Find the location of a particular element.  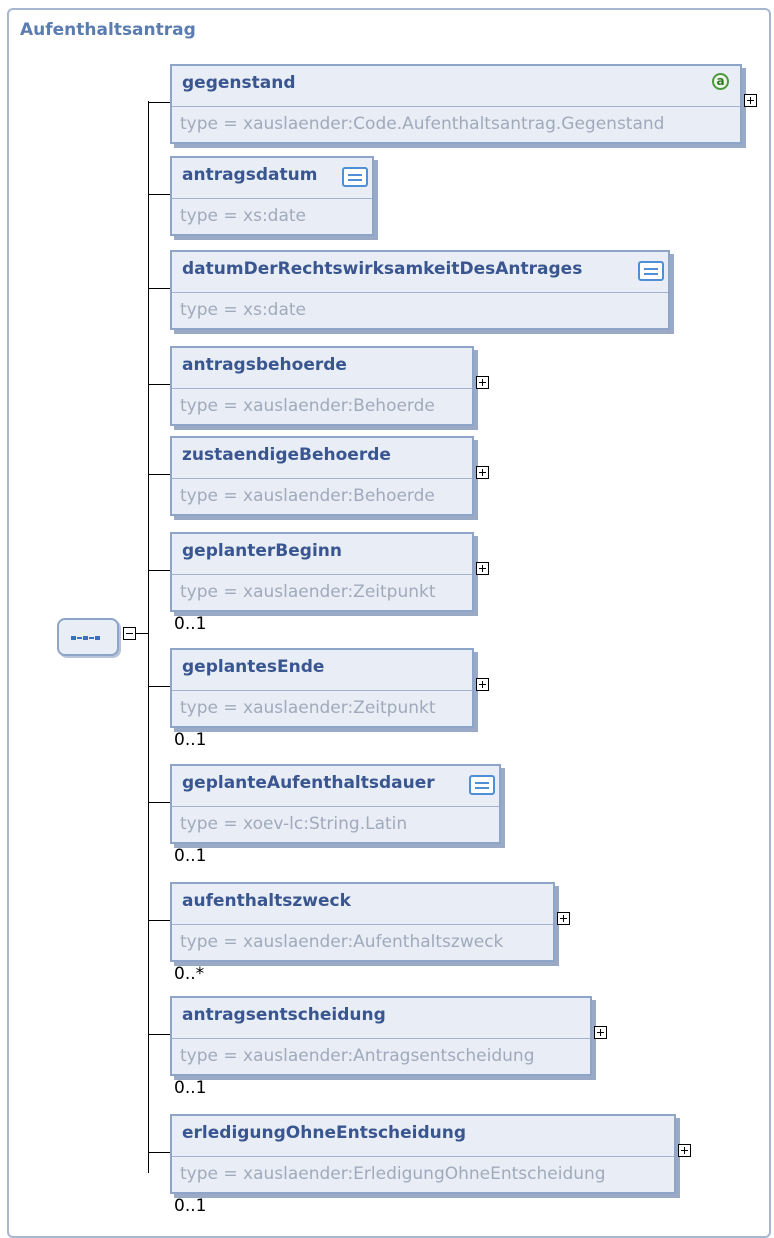

cardinality-label: 0..* is located at coordinates (189, 974).